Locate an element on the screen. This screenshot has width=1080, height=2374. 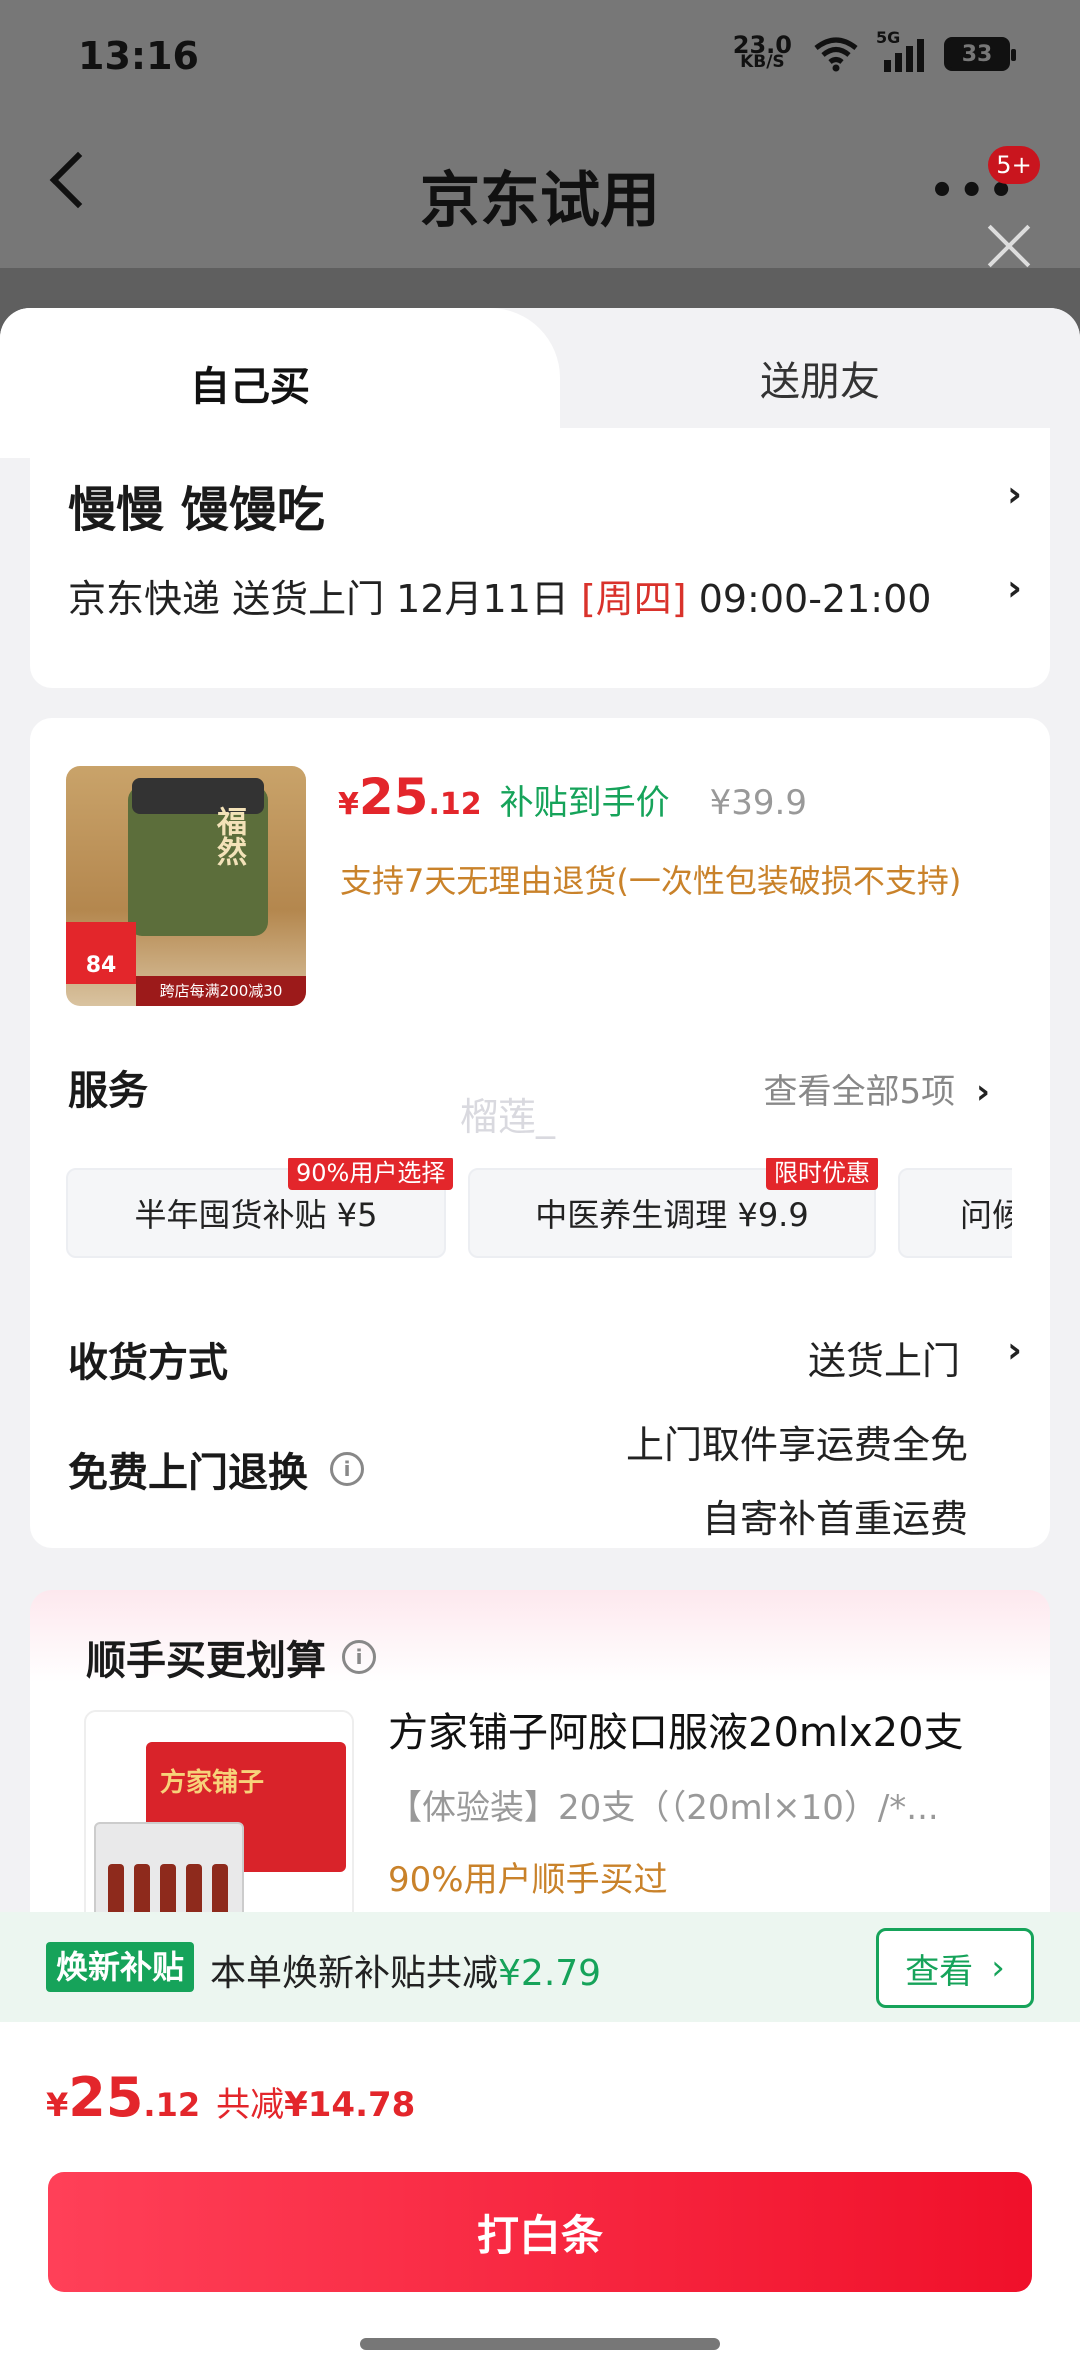
wifi-icon is located at coordinates (836, 54).